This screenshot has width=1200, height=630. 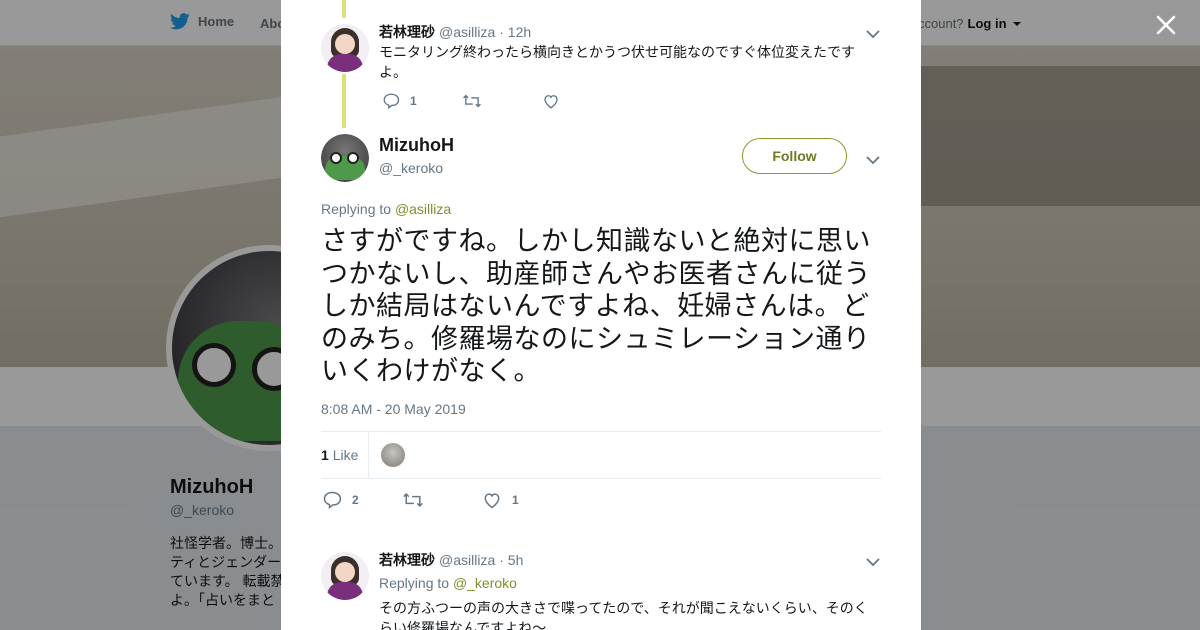 I want to click on tweet-header: 若林理砂 @asilliza · 12h, so click(x=455, y=32).